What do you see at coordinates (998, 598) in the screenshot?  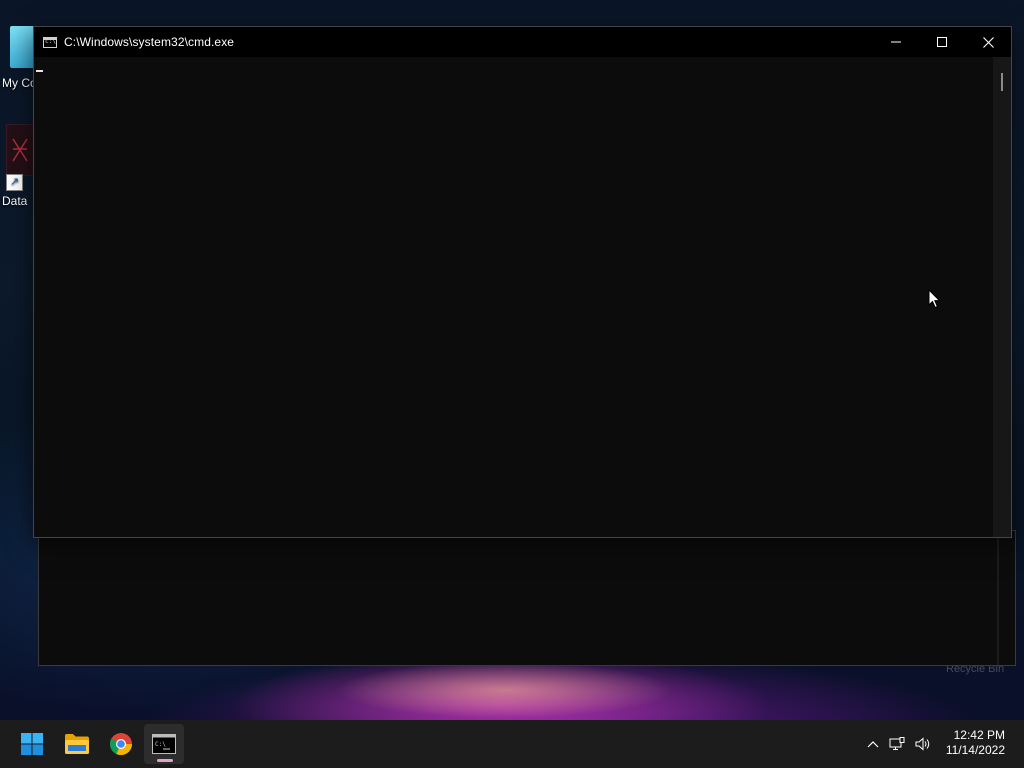 I see `background-scrollbar` at bounding box center [998, 598].